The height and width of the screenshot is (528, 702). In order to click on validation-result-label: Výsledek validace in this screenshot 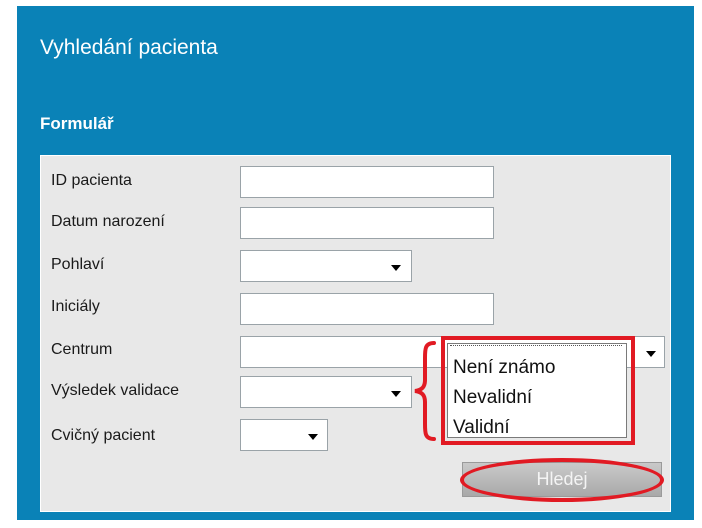, I will do `click(115, 390)`.